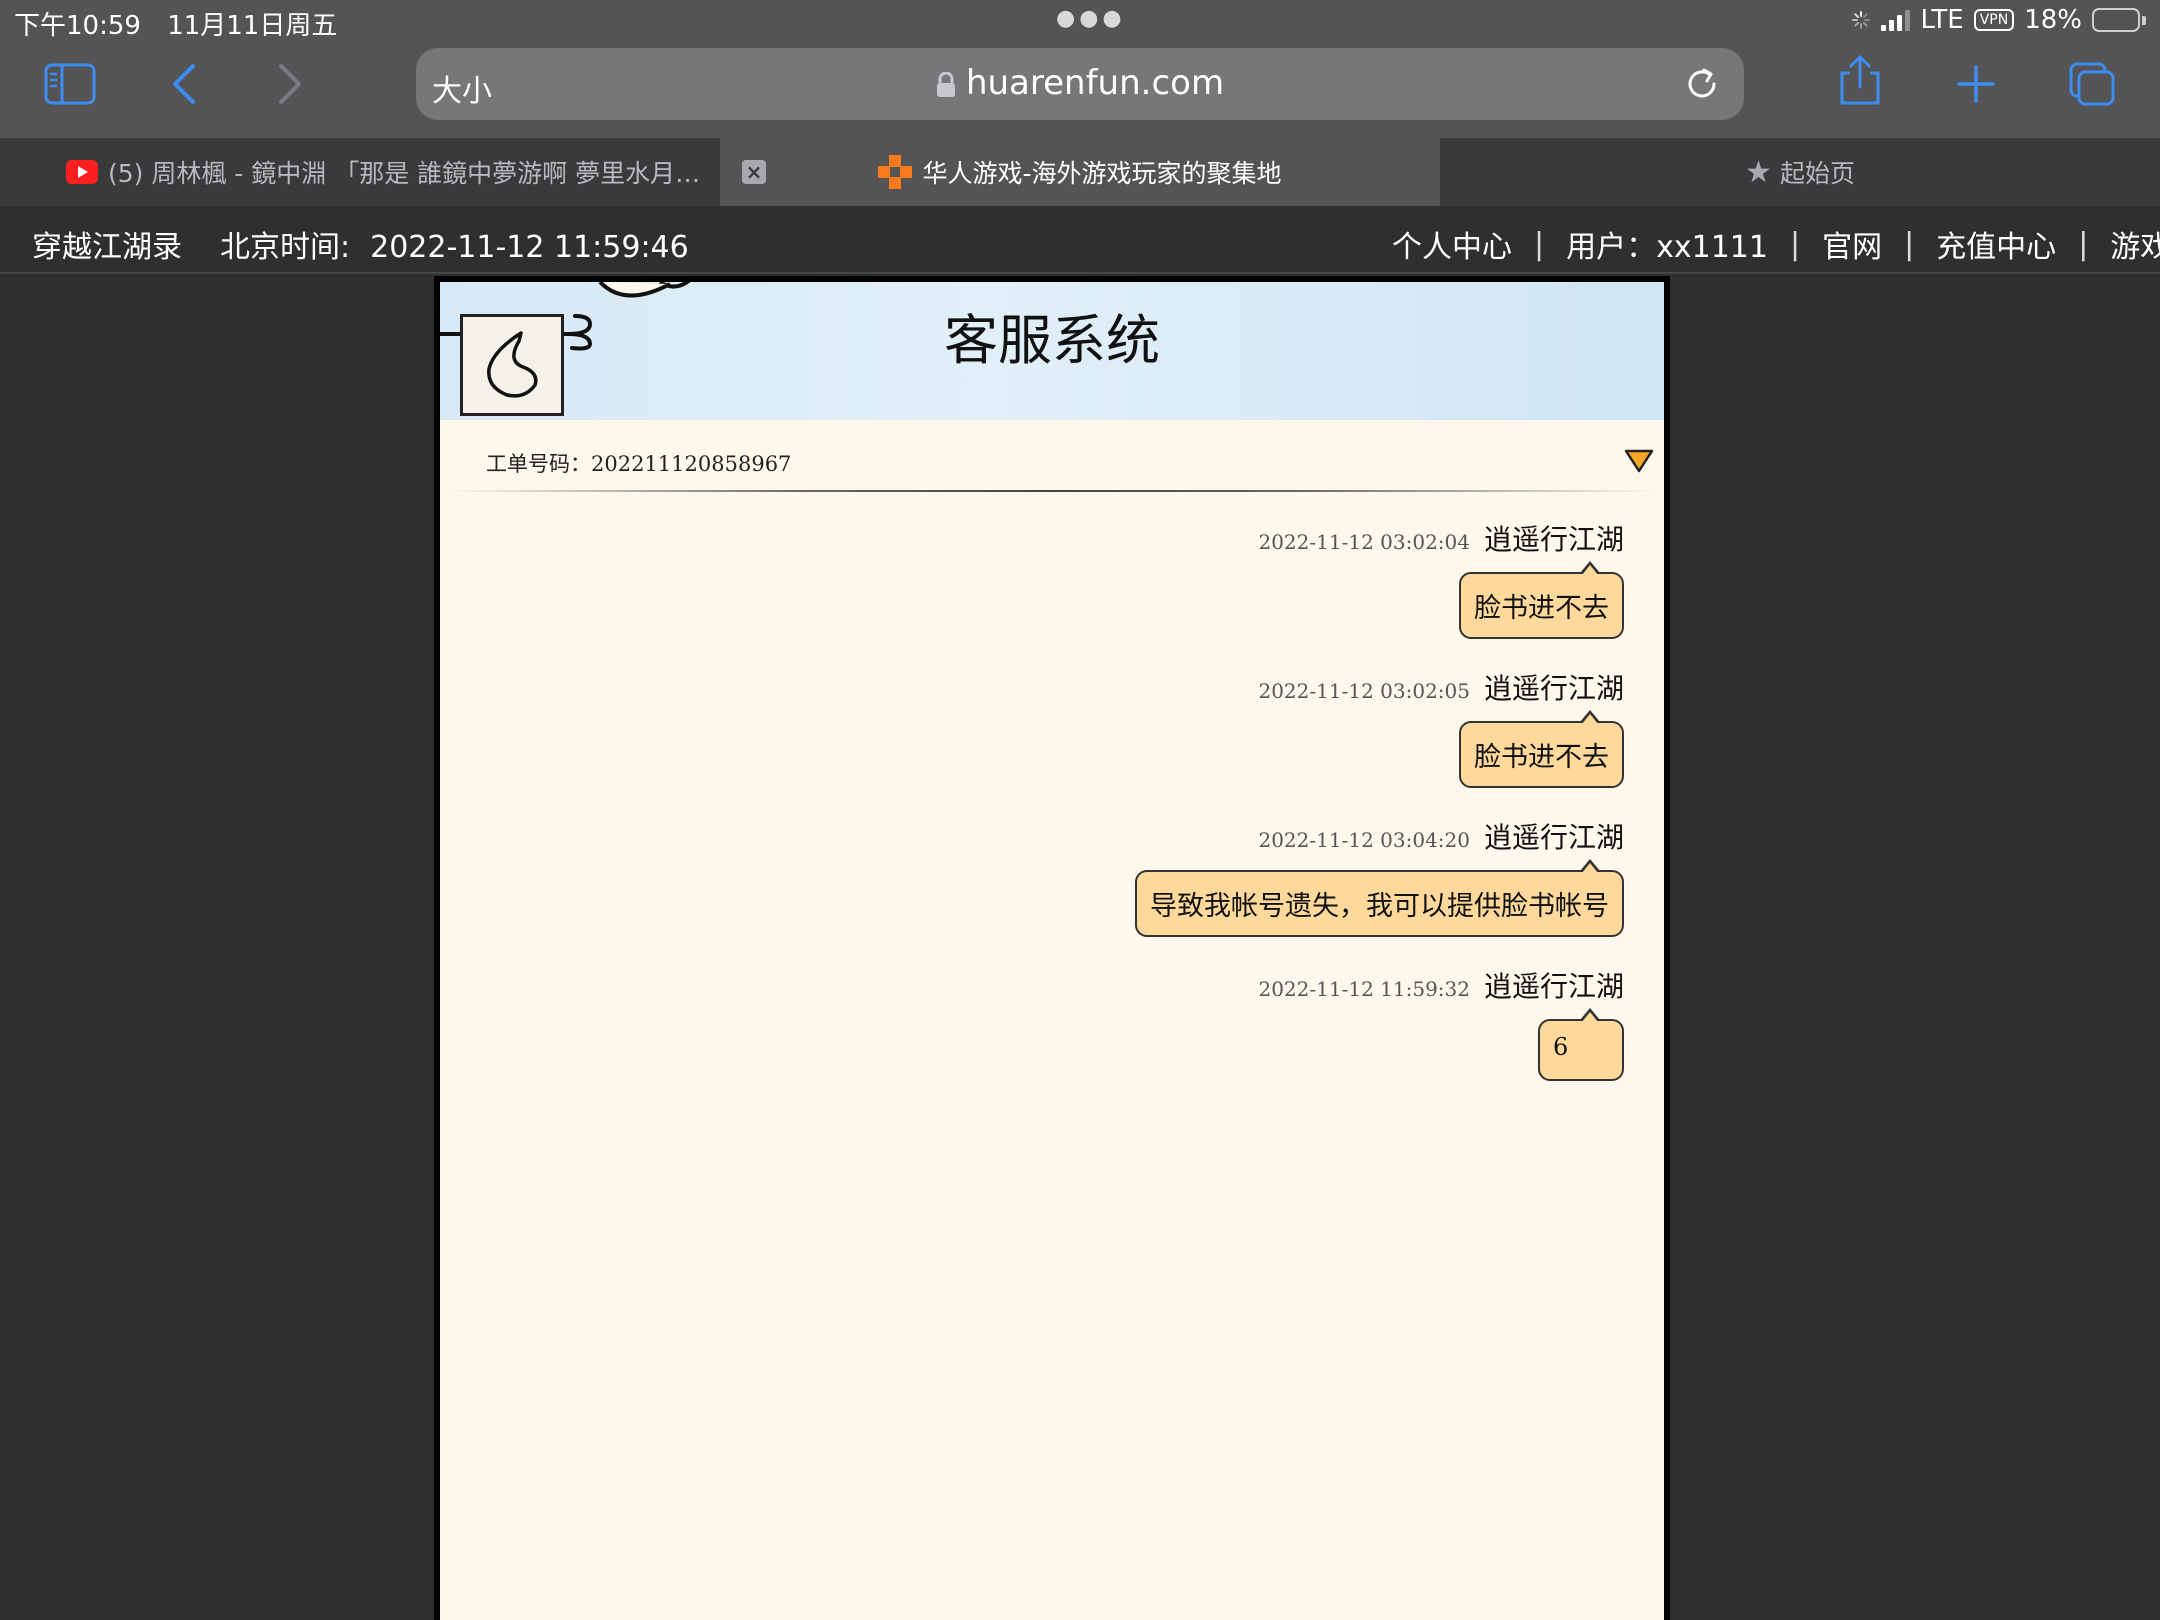  I want to click on tab-label: 华人游戏-海外游戏玩家的聚集地, so click(1102, 173).